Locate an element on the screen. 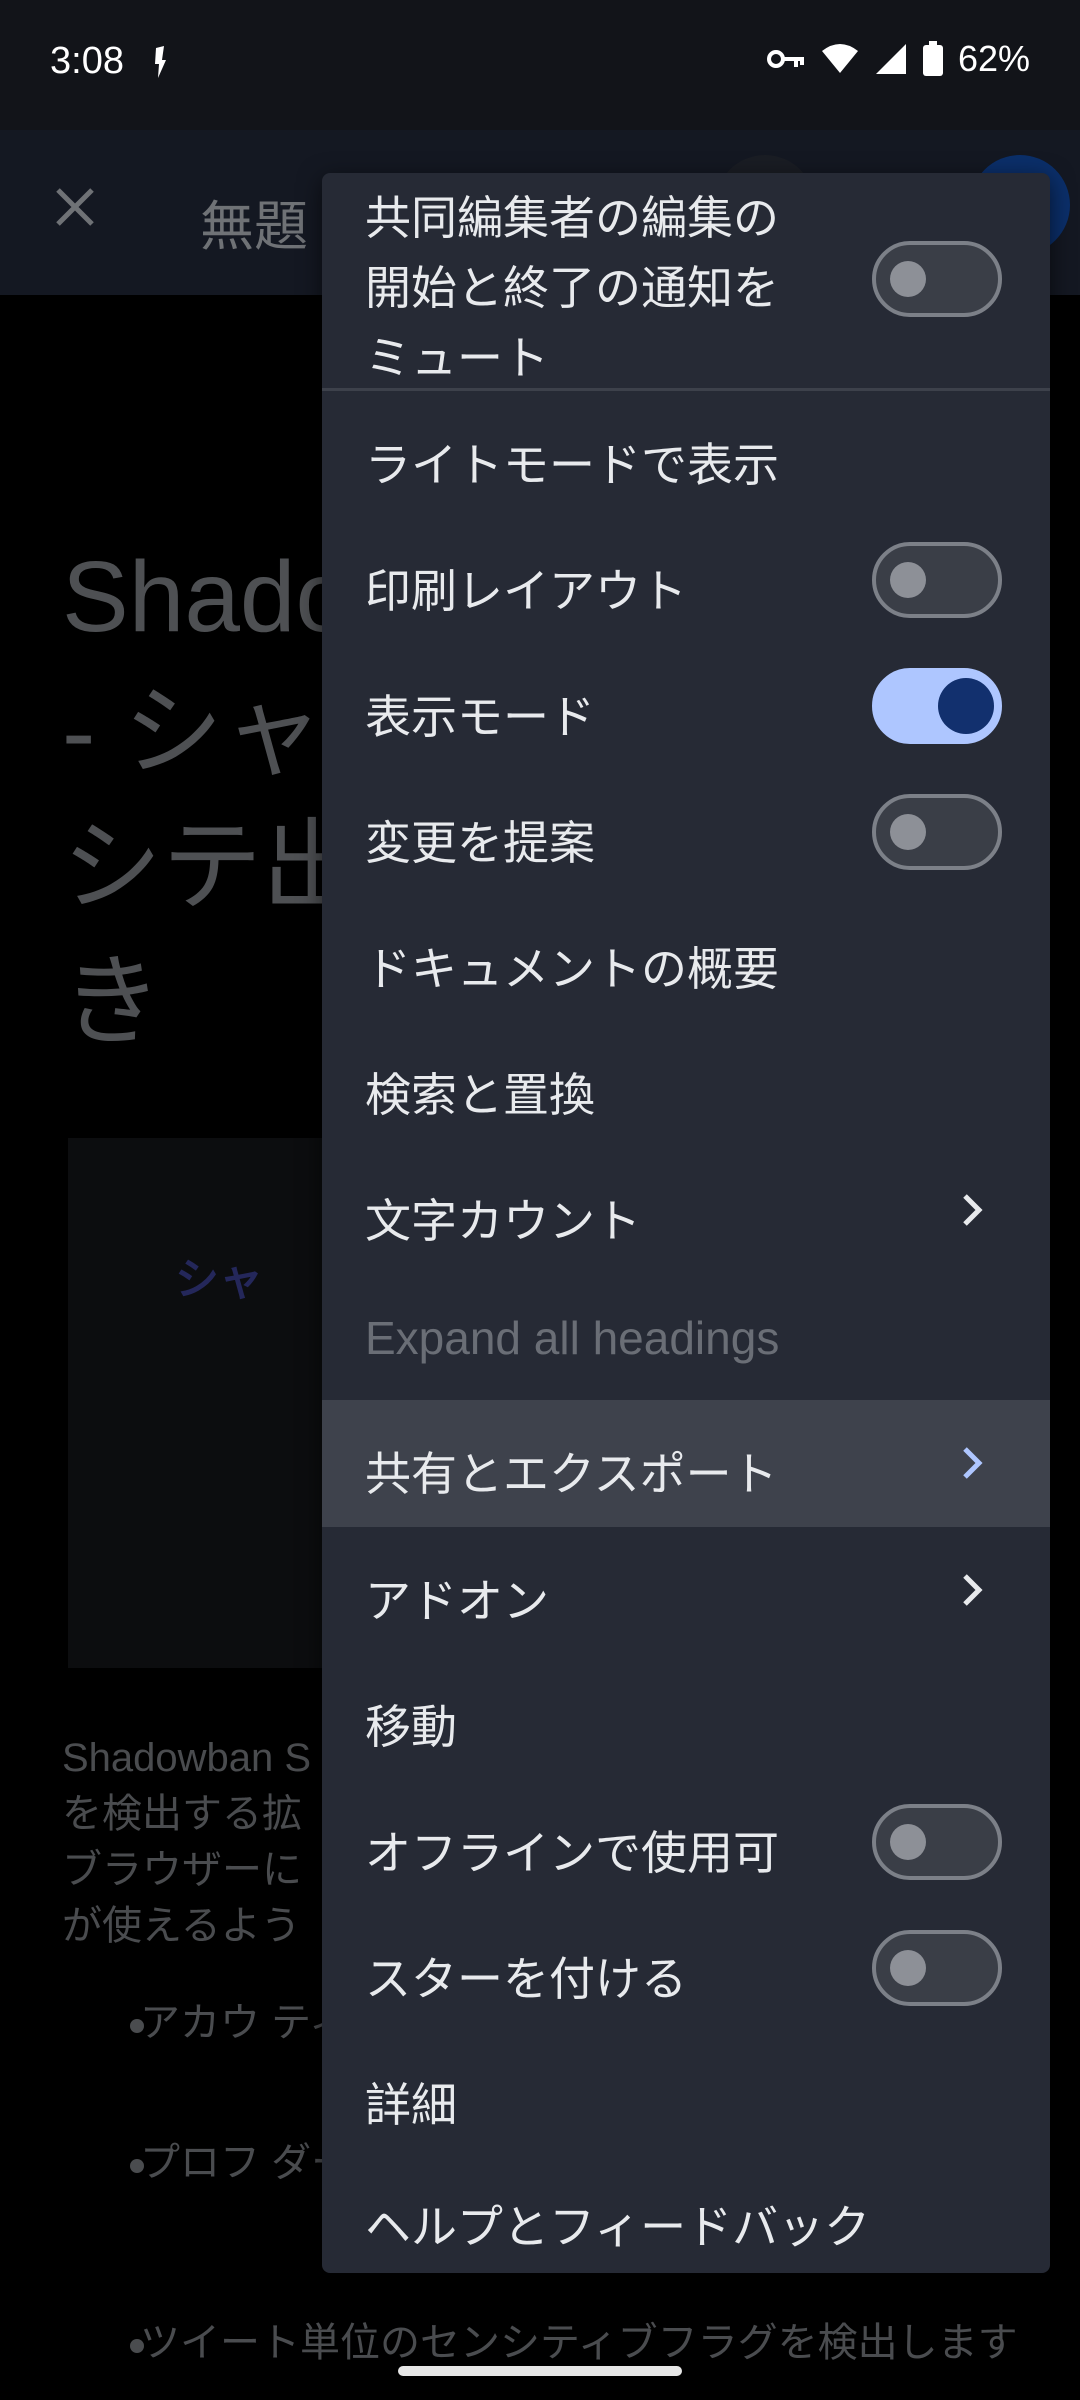  menu-item-label: アドオン is located at coordinates (457, 1601).